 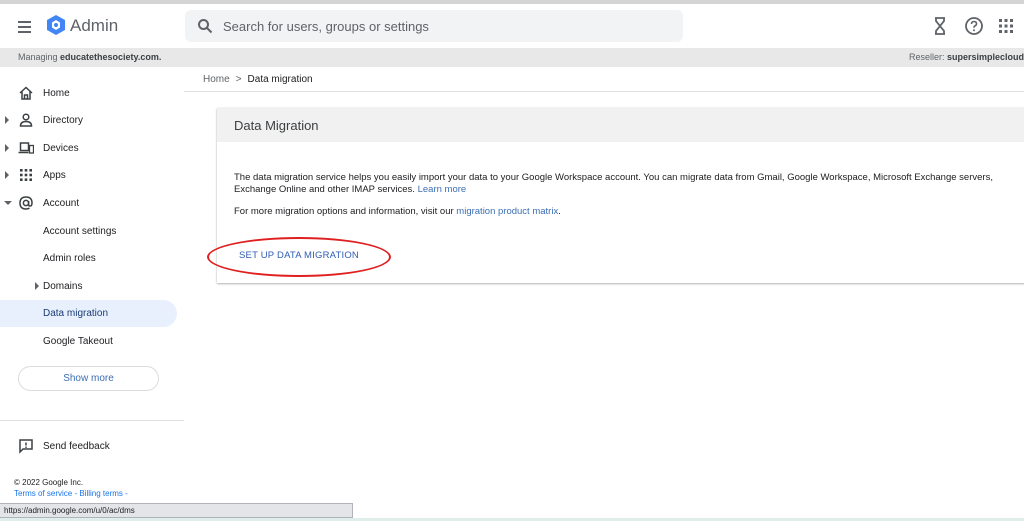 What do you see at coordinates (205, 26) in the screenshot?
I see `search-icon` at bounding box center [205, 26].